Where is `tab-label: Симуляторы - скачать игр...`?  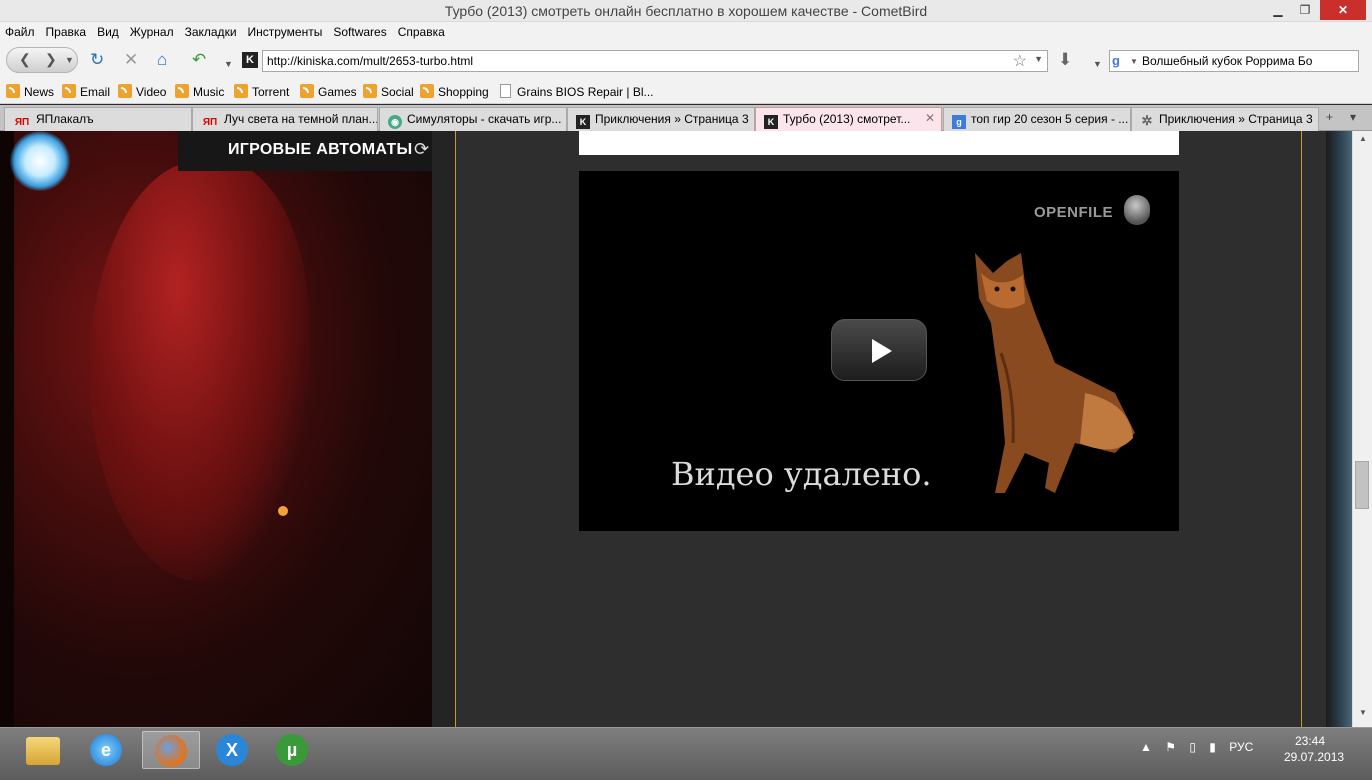
tab-label: Симуляторы - скачать игр... is located at coordinates (484, 119).